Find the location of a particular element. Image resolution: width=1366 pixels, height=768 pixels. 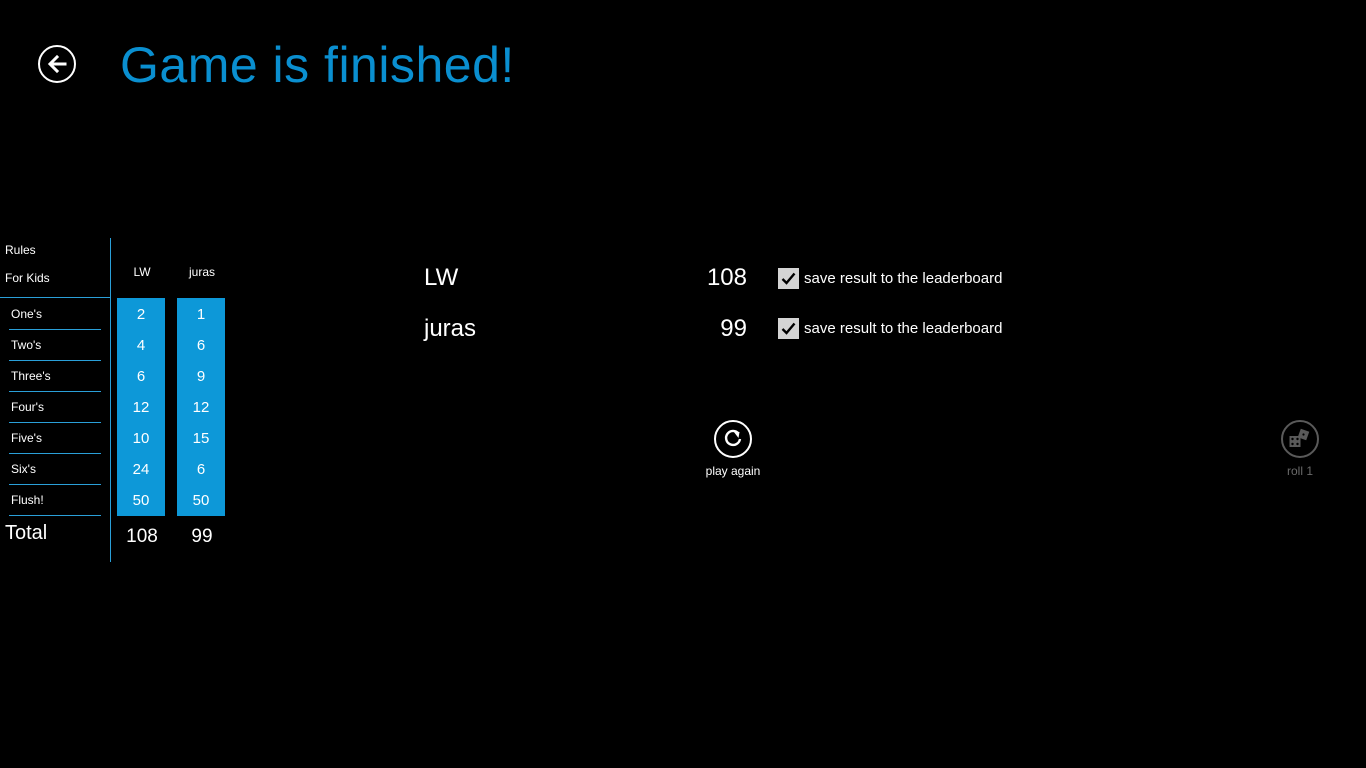

roll-button: roll 1 is located at coordinates (1300, 449).